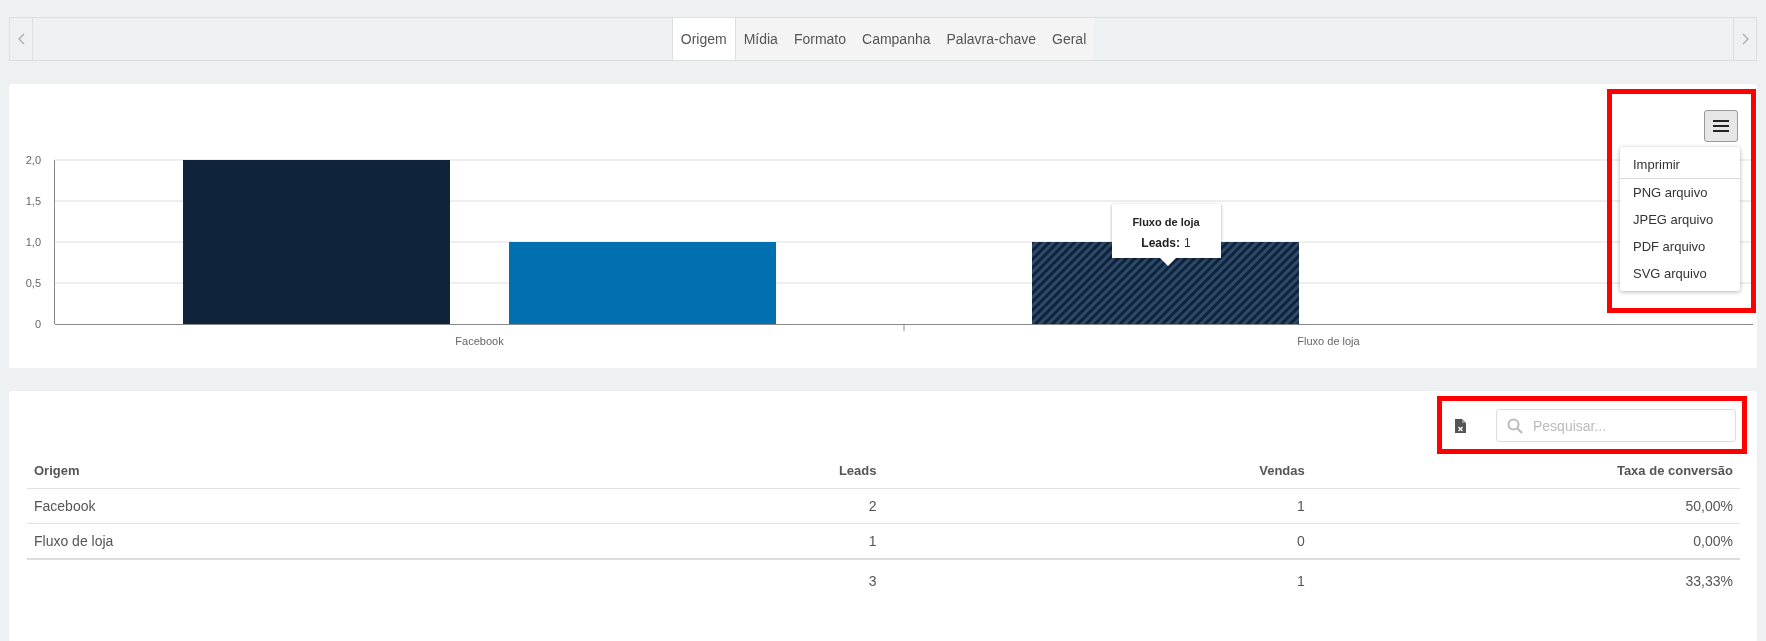 This screenshot has width=1766, height=641. What do you see at coordinates (1680, 192) in the screenshot?
I see `menu-item: PNG arquivo` at bounding box center [1680, 192].